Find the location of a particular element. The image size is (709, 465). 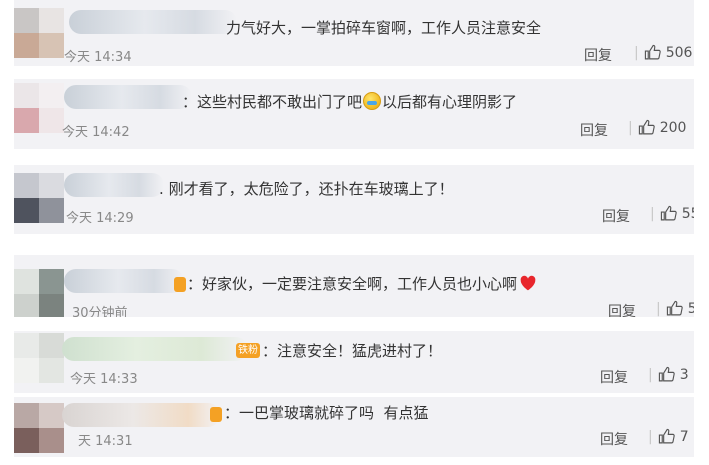

comment-card: ：一巴掌玻璃就碎了吗 有点猛 天 14:31 回复 | 7 is located at coordinates (354, 427).